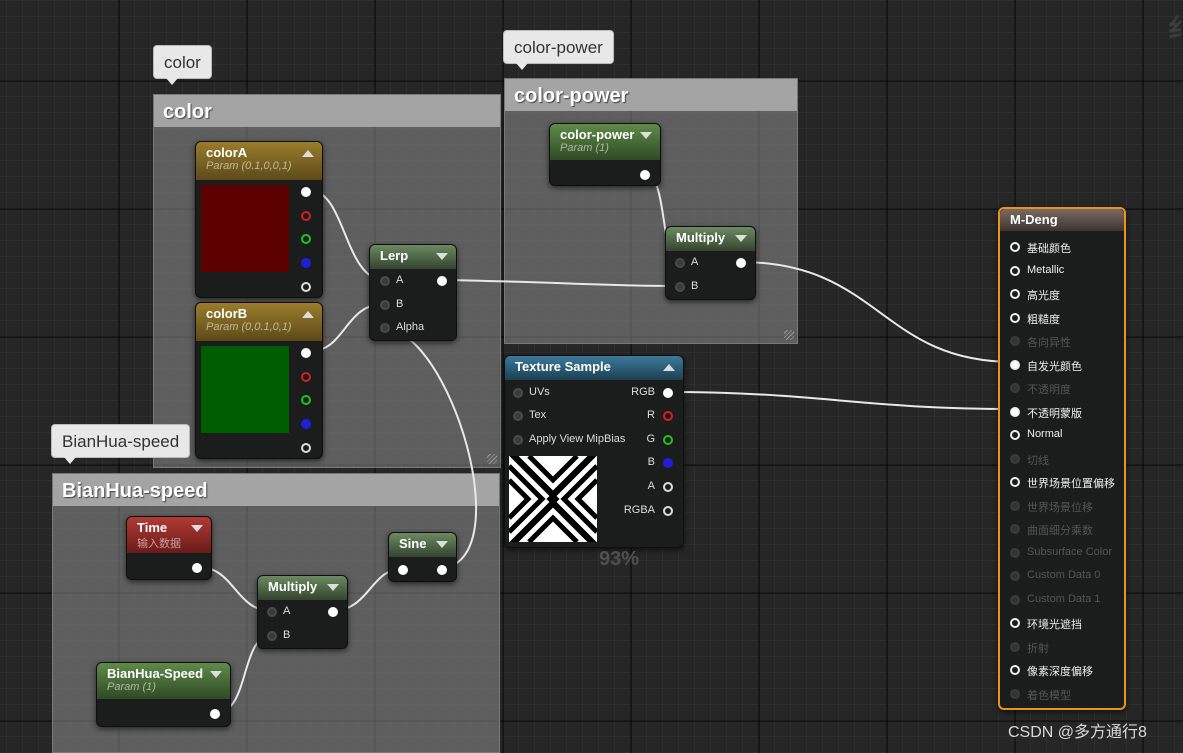  What do you see at coordinates (1066, 272) in the screenshot?
I see `material-input-row: Metallic` at bounding box center [1066, 272].